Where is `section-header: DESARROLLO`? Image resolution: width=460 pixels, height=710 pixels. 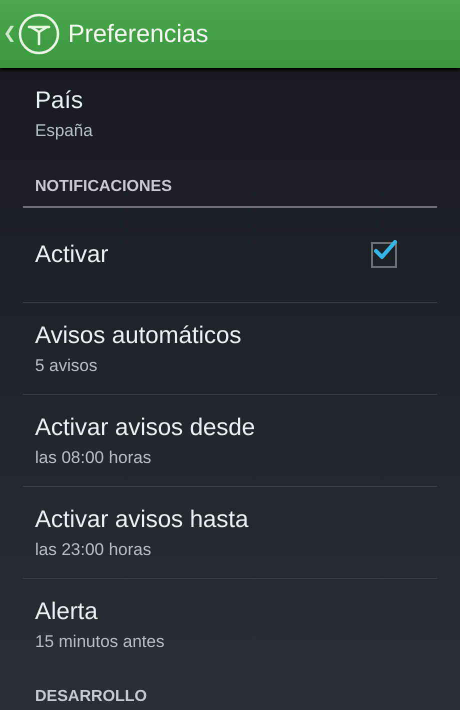
section-header: DESARROLLO is located at coordinates (230, 690).